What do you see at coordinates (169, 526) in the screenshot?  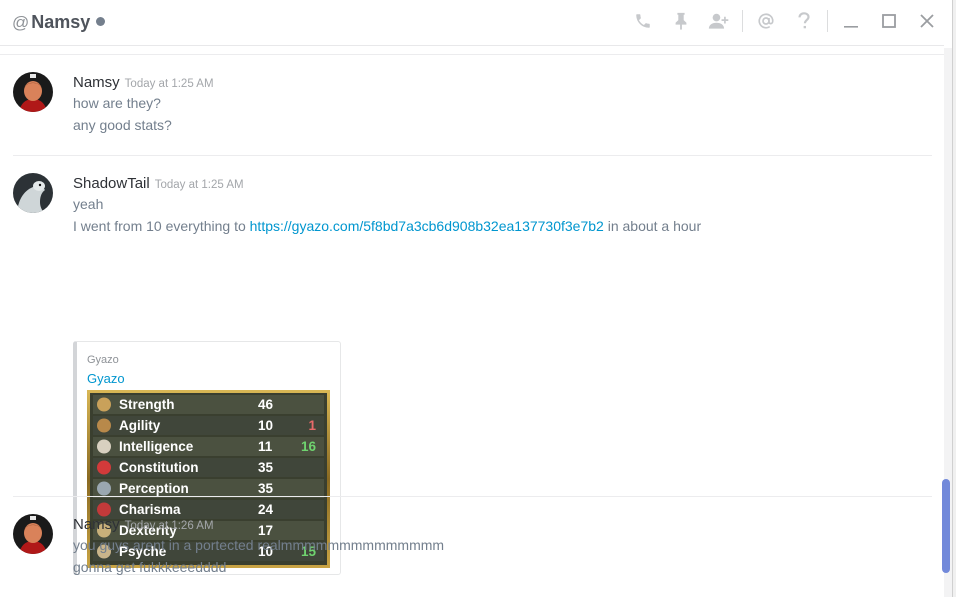 I see `timestamp: Today at 1:26 AM` at bounding box center [169, 526].